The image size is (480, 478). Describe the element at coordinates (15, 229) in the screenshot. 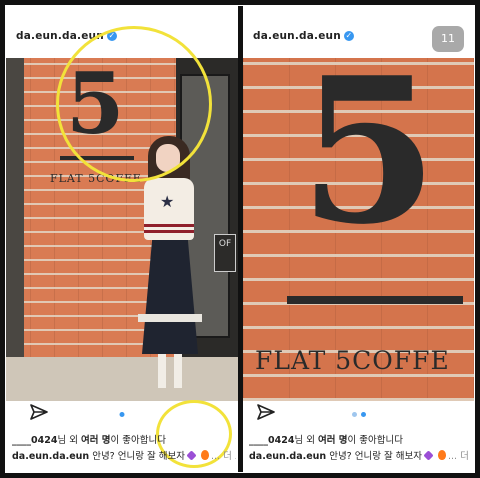

I see `shadow-wall` at that location.